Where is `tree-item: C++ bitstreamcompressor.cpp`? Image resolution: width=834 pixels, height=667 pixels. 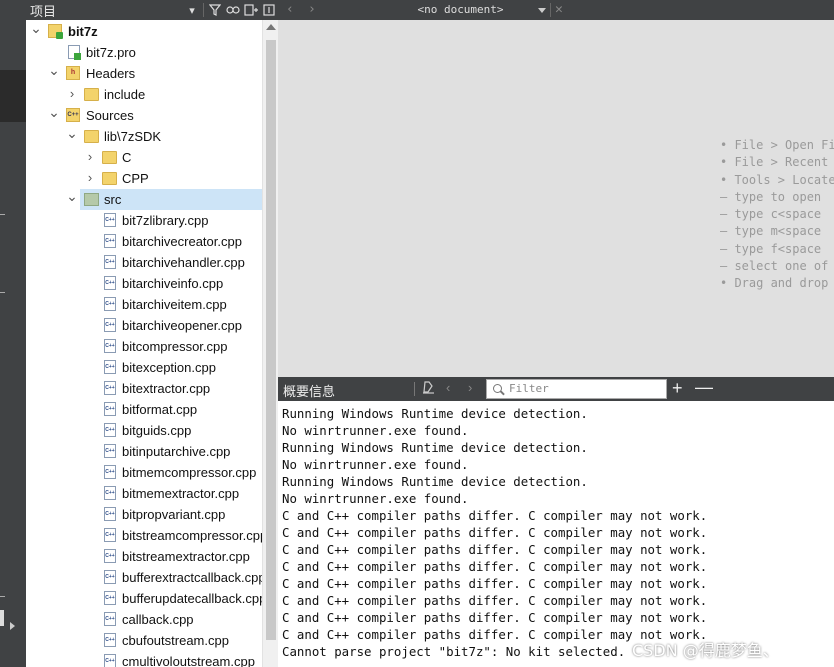 tree-item: C++ bitstreamcompressor.cpp is located at coordinates (144, 535).